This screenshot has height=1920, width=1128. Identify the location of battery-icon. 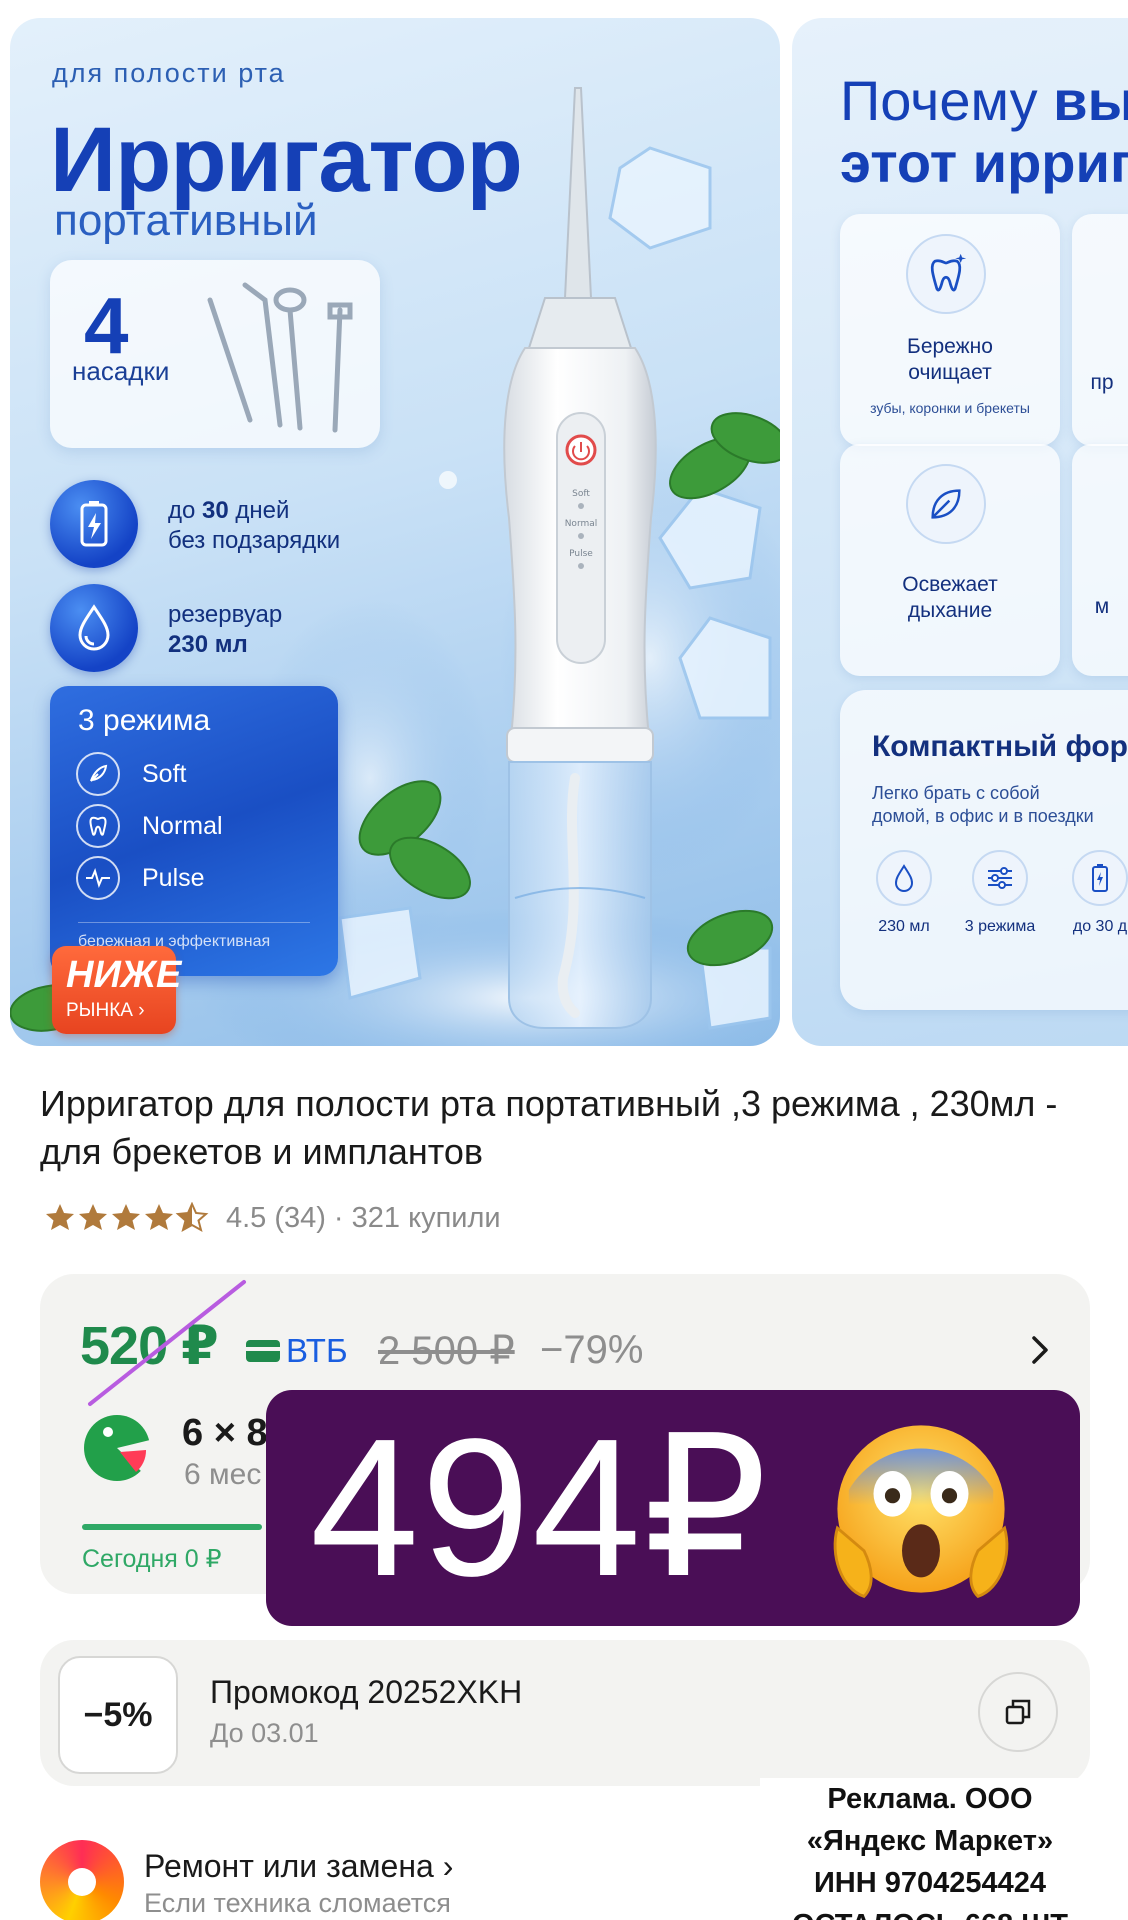
(1100, 878).